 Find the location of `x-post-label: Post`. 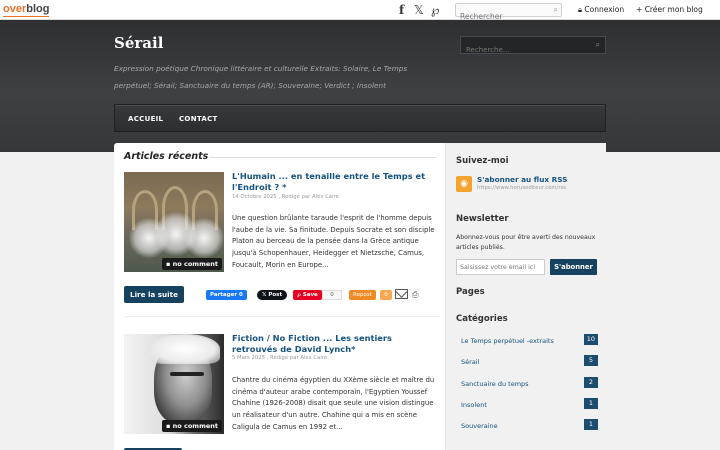

x-post-label: Post is located at coordinates (275, 295).